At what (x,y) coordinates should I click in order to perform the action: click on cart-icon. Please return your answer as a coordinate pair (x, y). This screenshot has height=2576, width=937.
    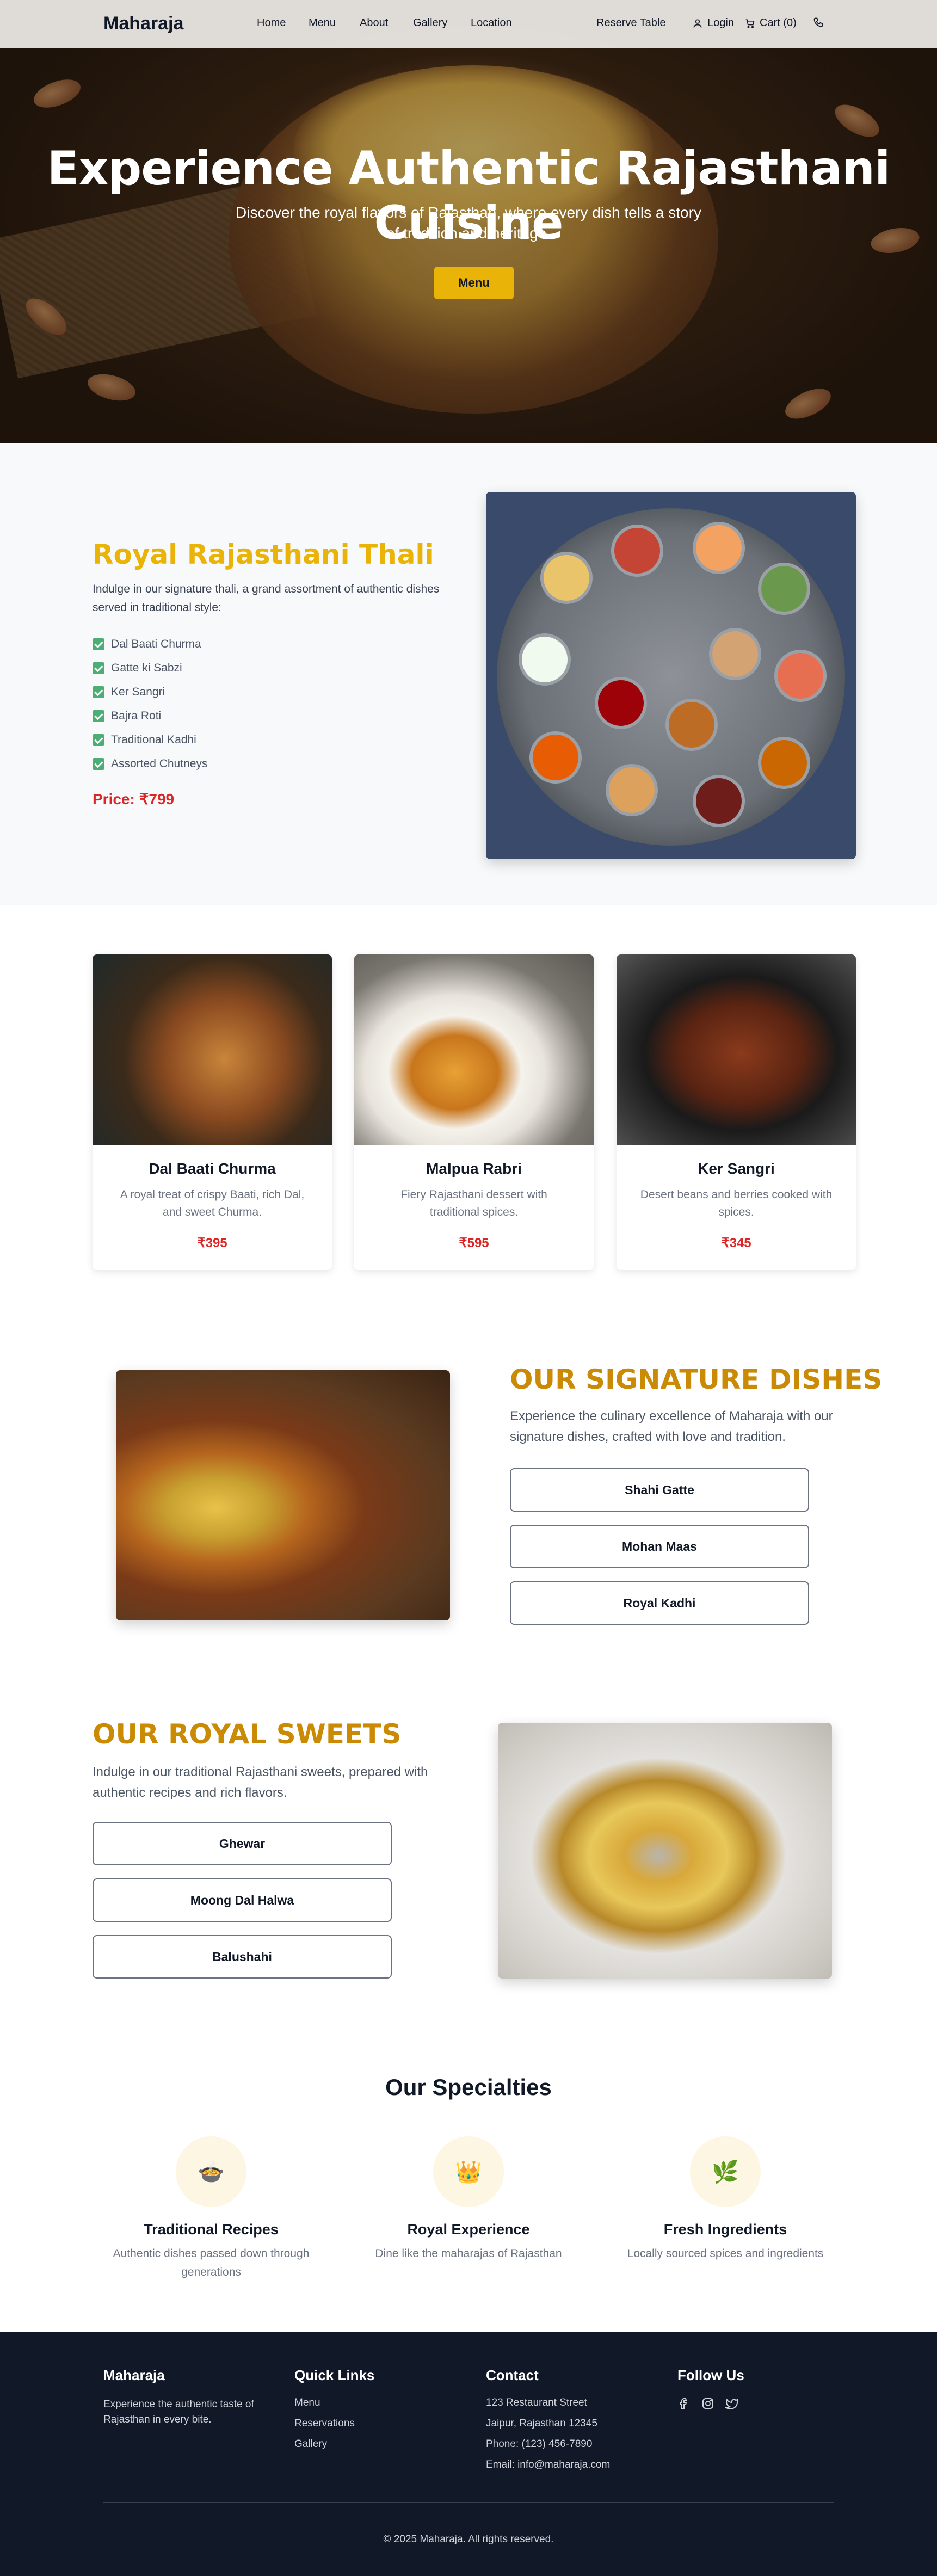
    Looking at the image, I should click on (750, 23).